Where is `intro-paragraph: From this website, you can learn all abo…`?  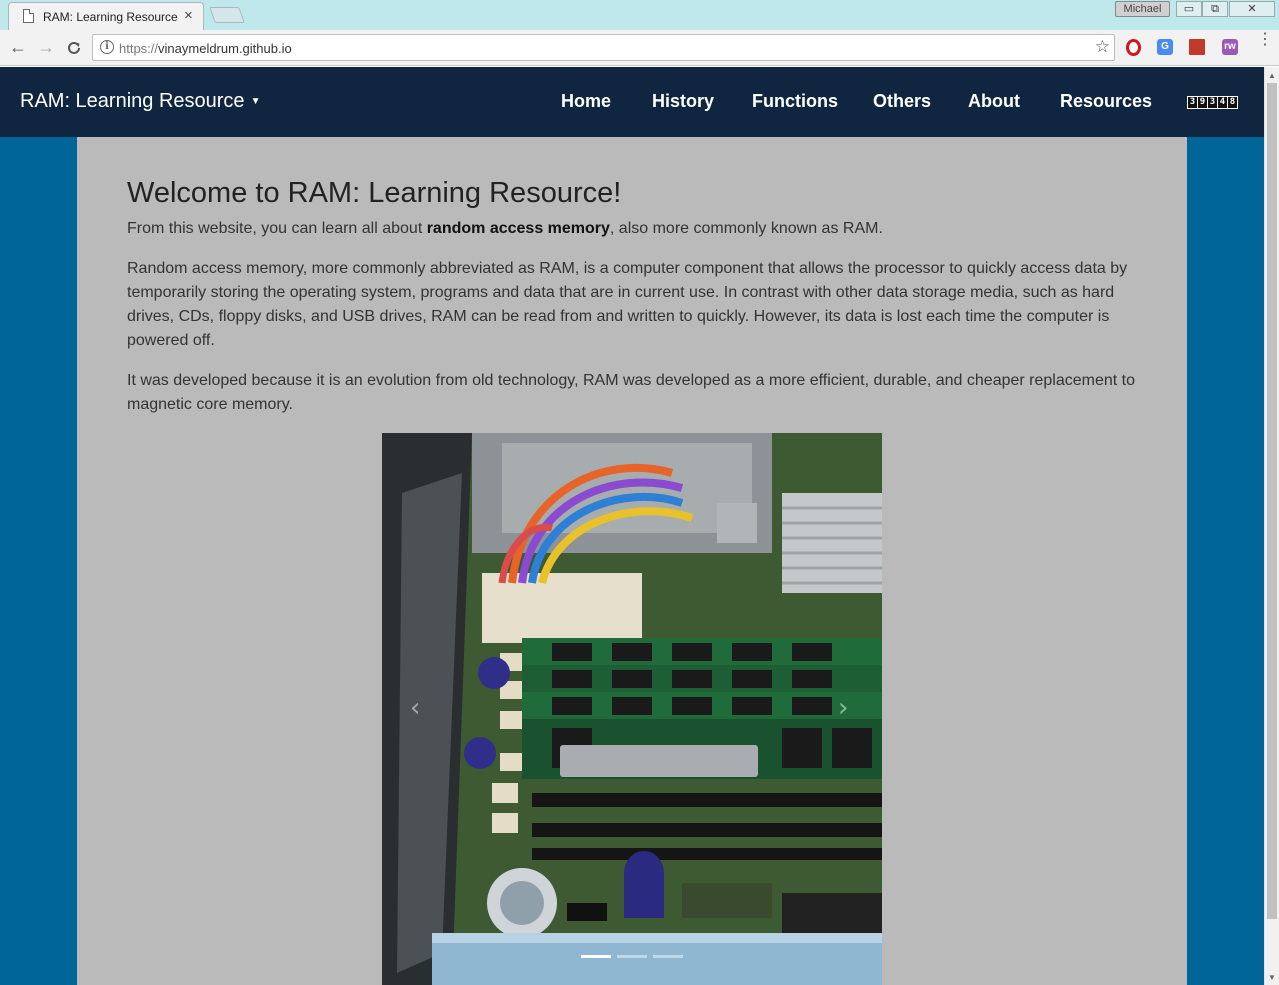 intro-paragraph: From this website, you can learn all abo… is located at coordinates (632, 229).